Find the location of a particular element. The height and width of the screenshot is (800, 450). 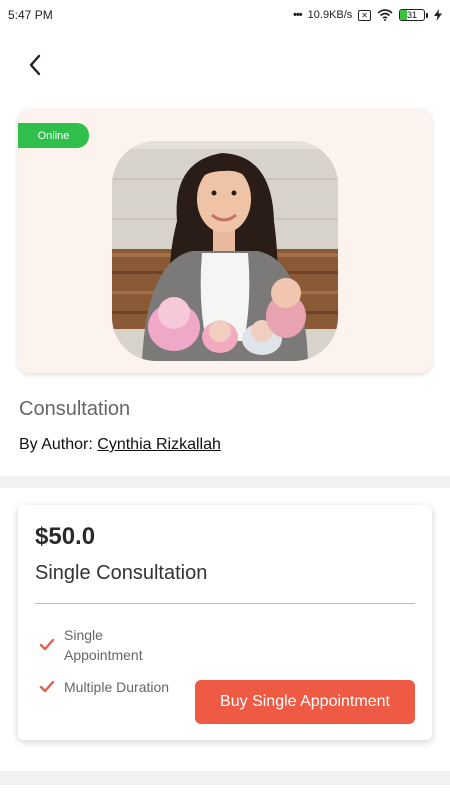

feature-label: Multiple Duration is located at coordinates (117, 687).